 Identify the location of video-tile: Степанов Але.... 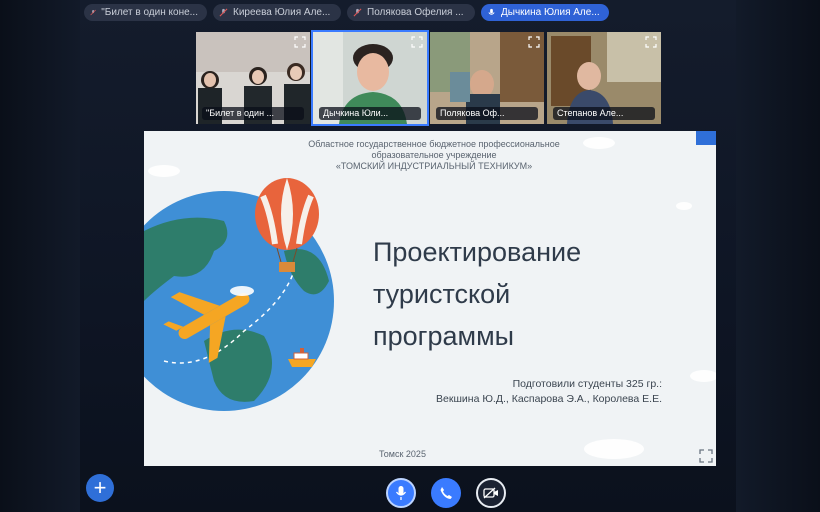
(604, 78).